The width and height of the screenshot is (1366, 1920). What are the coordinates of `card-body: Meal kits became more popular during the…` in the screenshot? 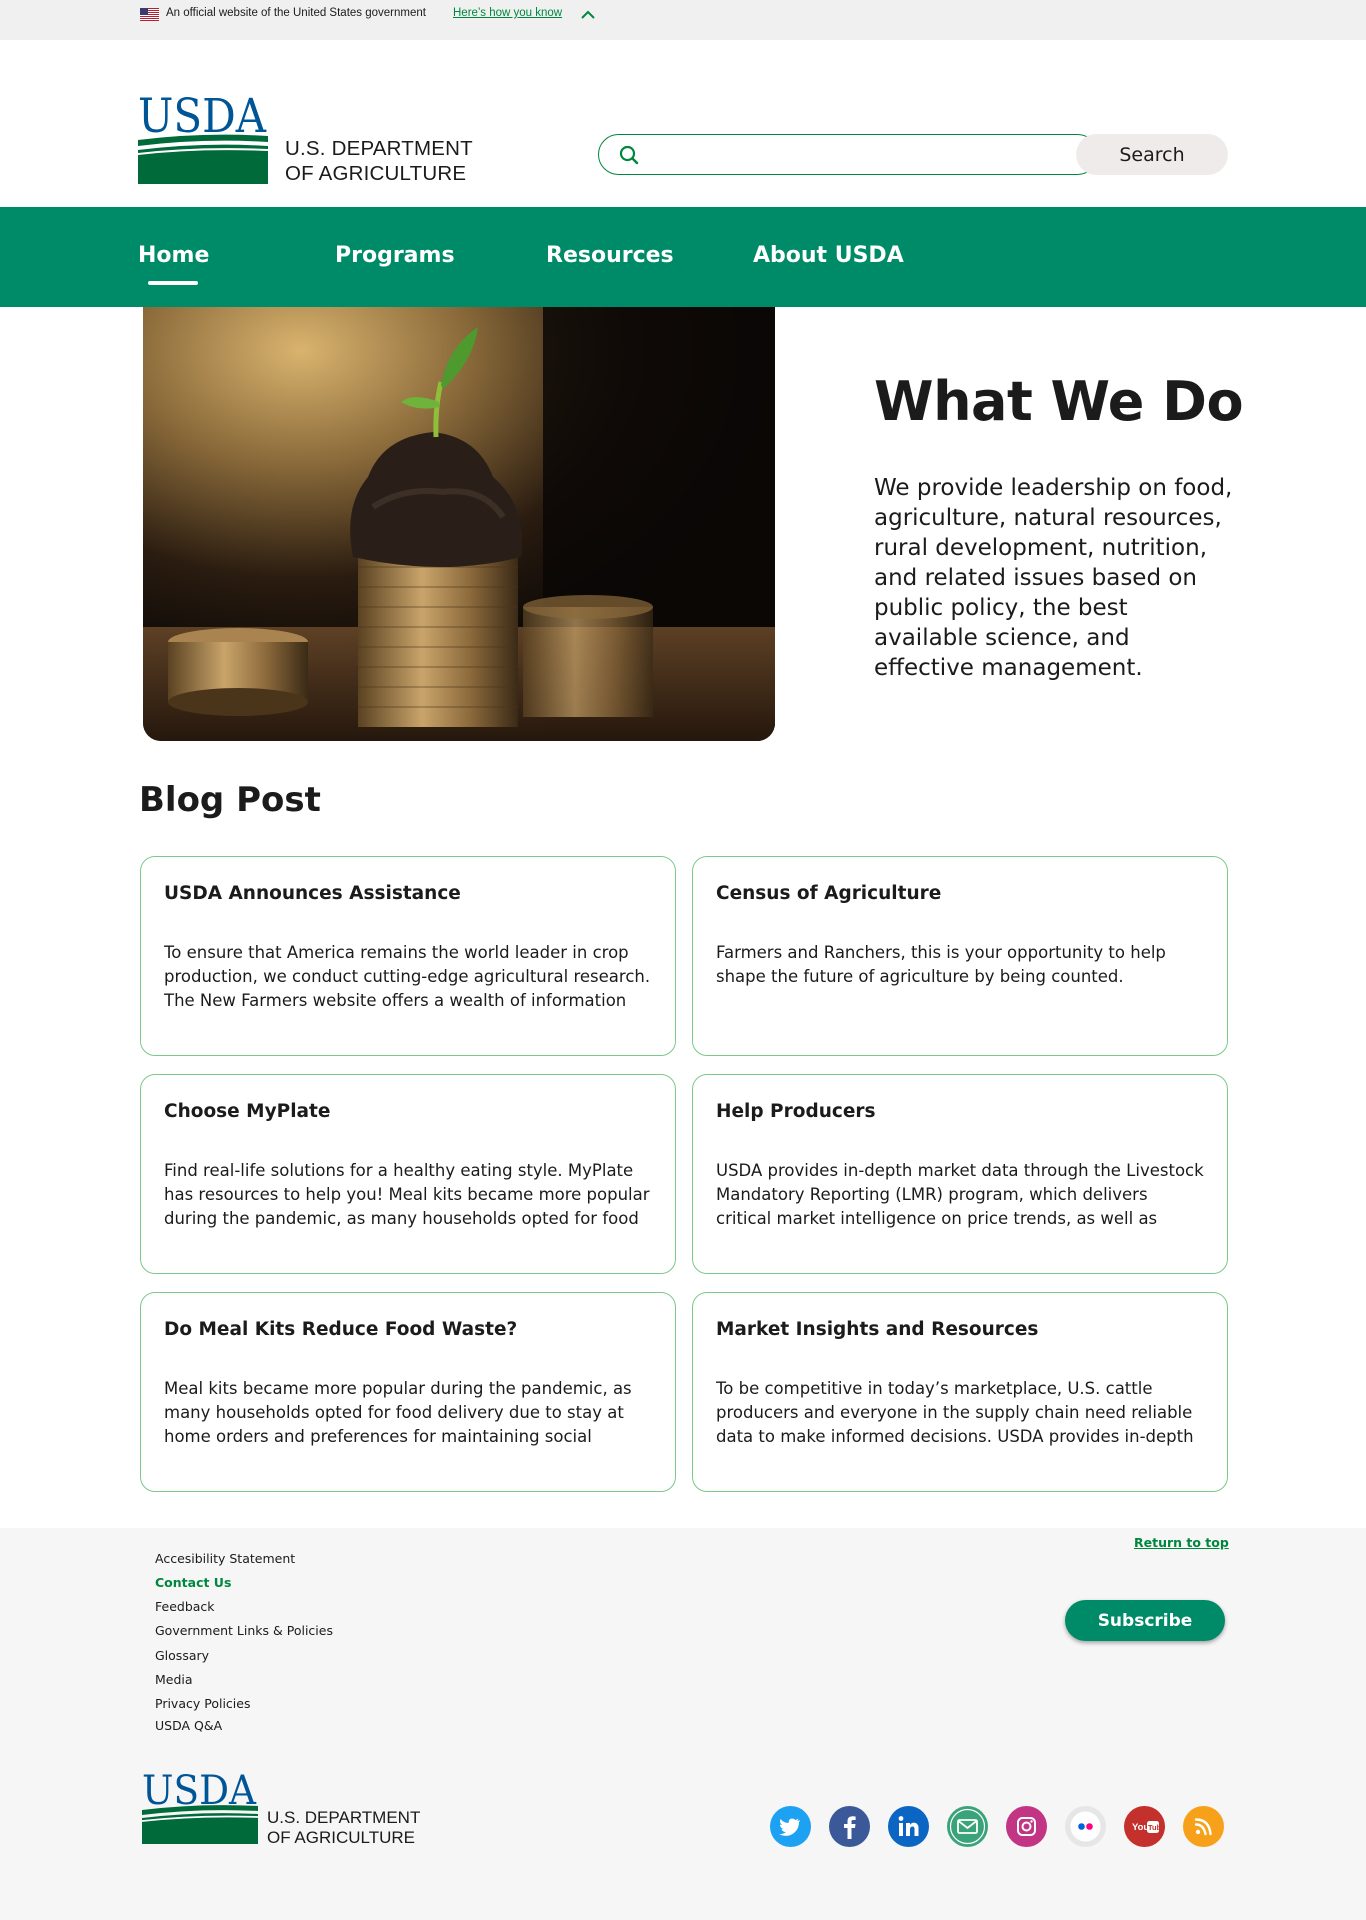 It's located at (398, 1412).